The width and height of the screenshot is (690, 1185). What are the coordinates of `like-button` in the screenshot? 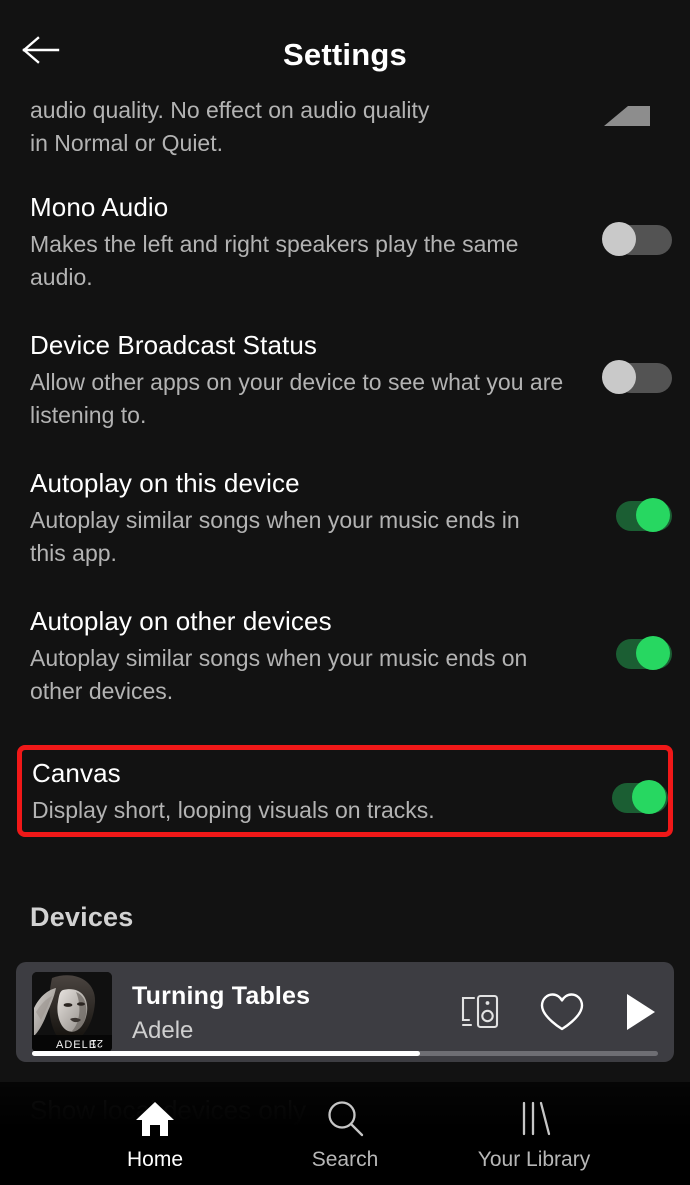 It's located at (562, 1012).